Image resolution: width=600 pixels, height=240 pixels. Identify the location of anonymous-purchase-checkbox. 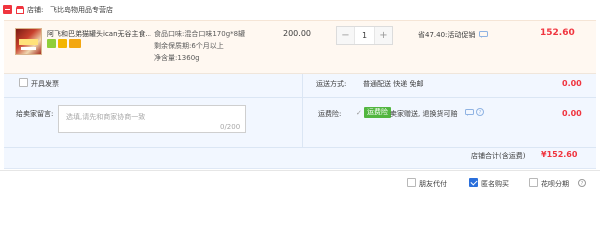
(473, 182).